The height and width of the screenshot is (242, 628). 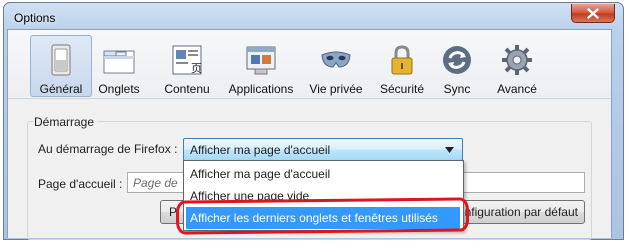 I want to click on chevron-down-icon, so click(x=449, y=150).